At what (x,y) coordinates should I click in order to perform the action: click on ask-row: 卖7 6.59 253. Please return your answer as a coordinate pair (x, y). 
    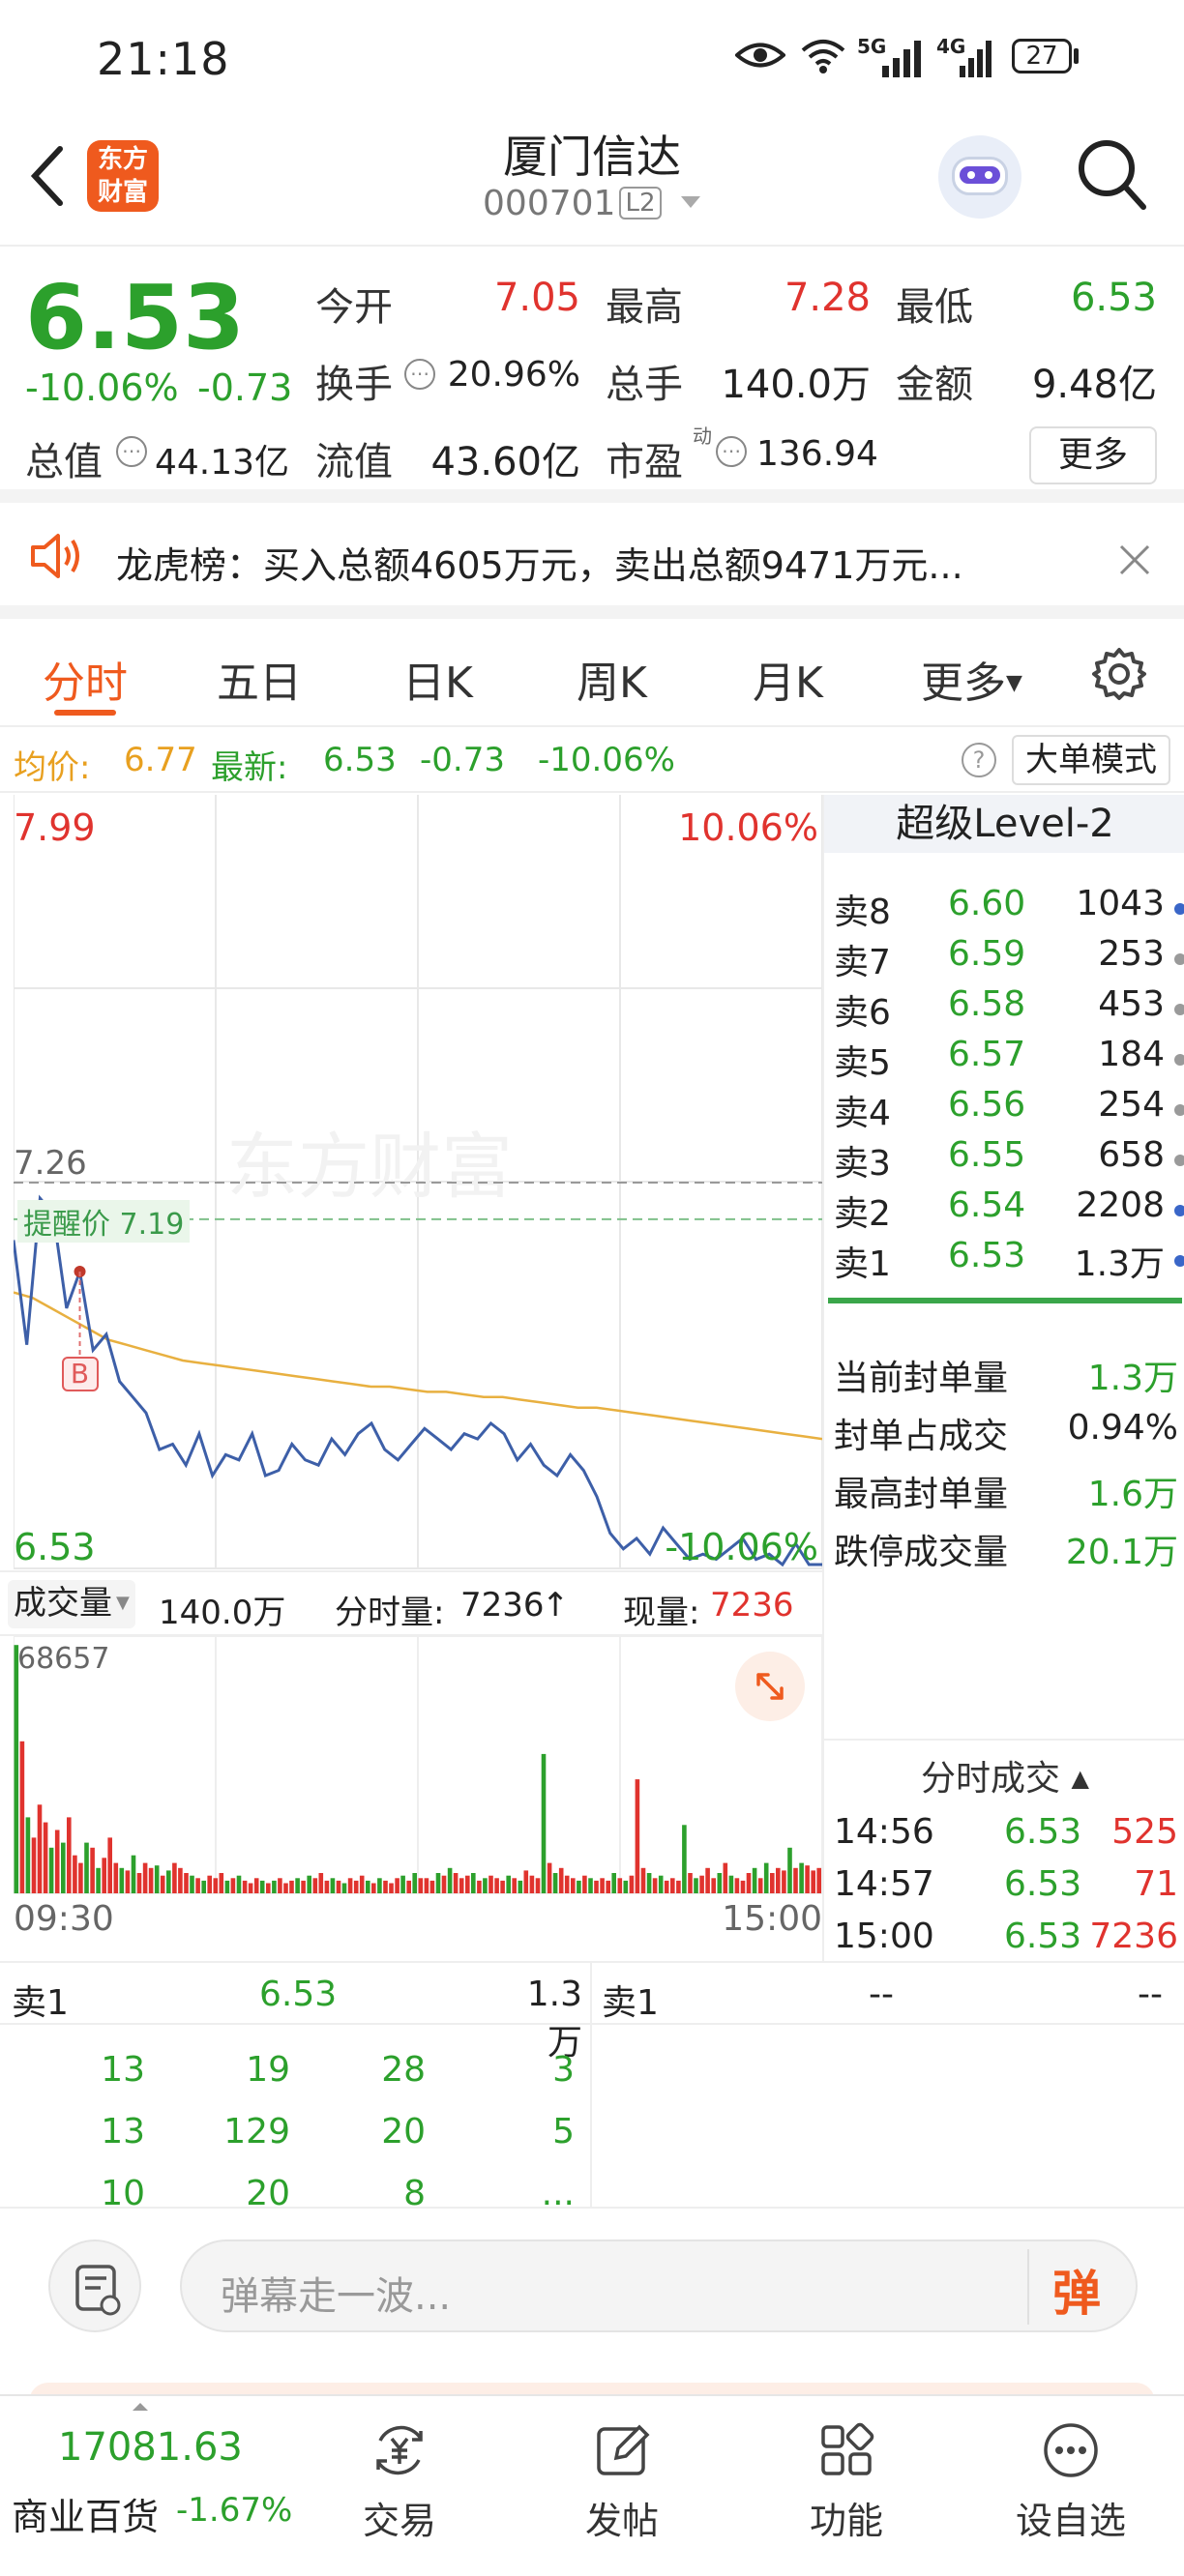
    Looking at the image, I should click on (1009, 959).